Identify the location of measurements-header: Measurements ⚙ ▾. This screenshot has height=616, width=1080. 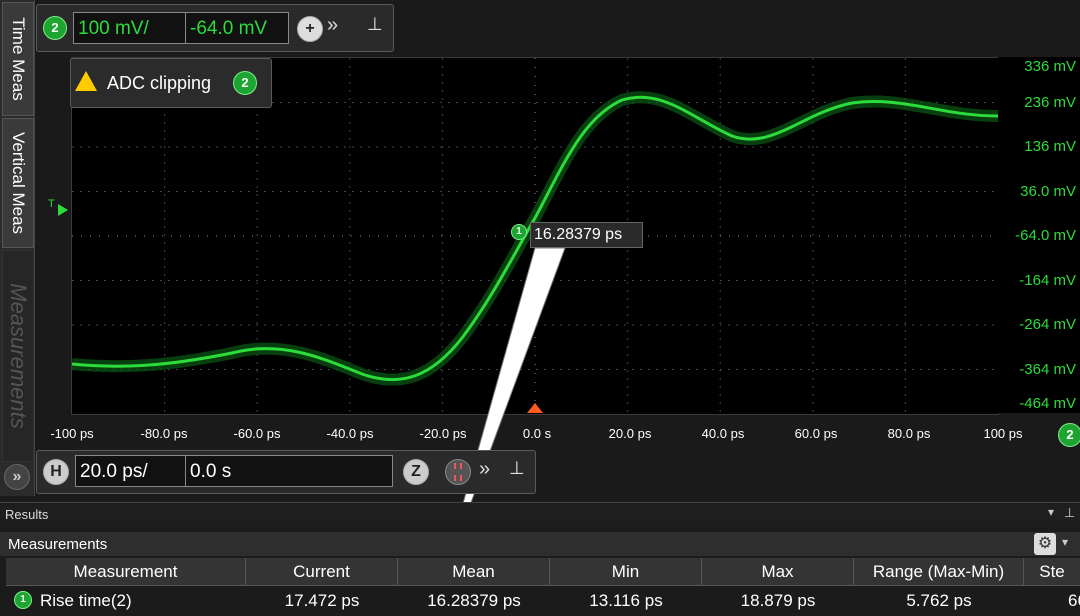
(540, 544).